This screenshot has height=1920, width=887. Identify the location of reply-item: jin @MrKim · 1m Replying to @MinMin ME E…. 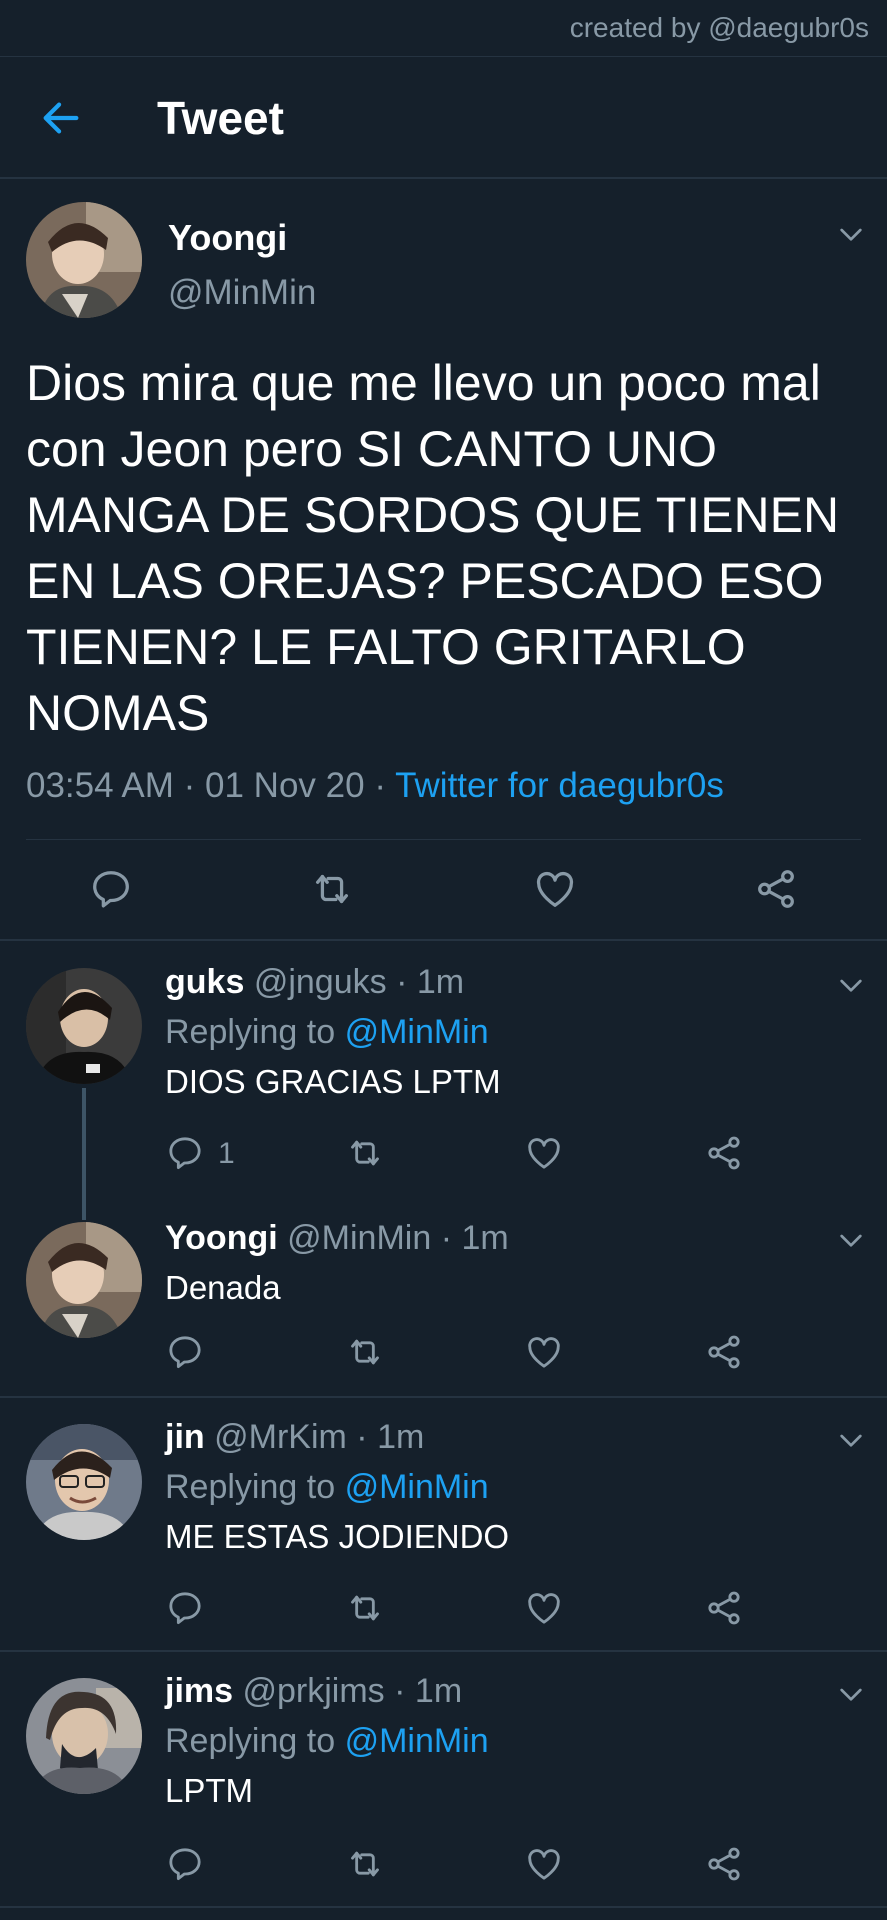
(443, 1524).